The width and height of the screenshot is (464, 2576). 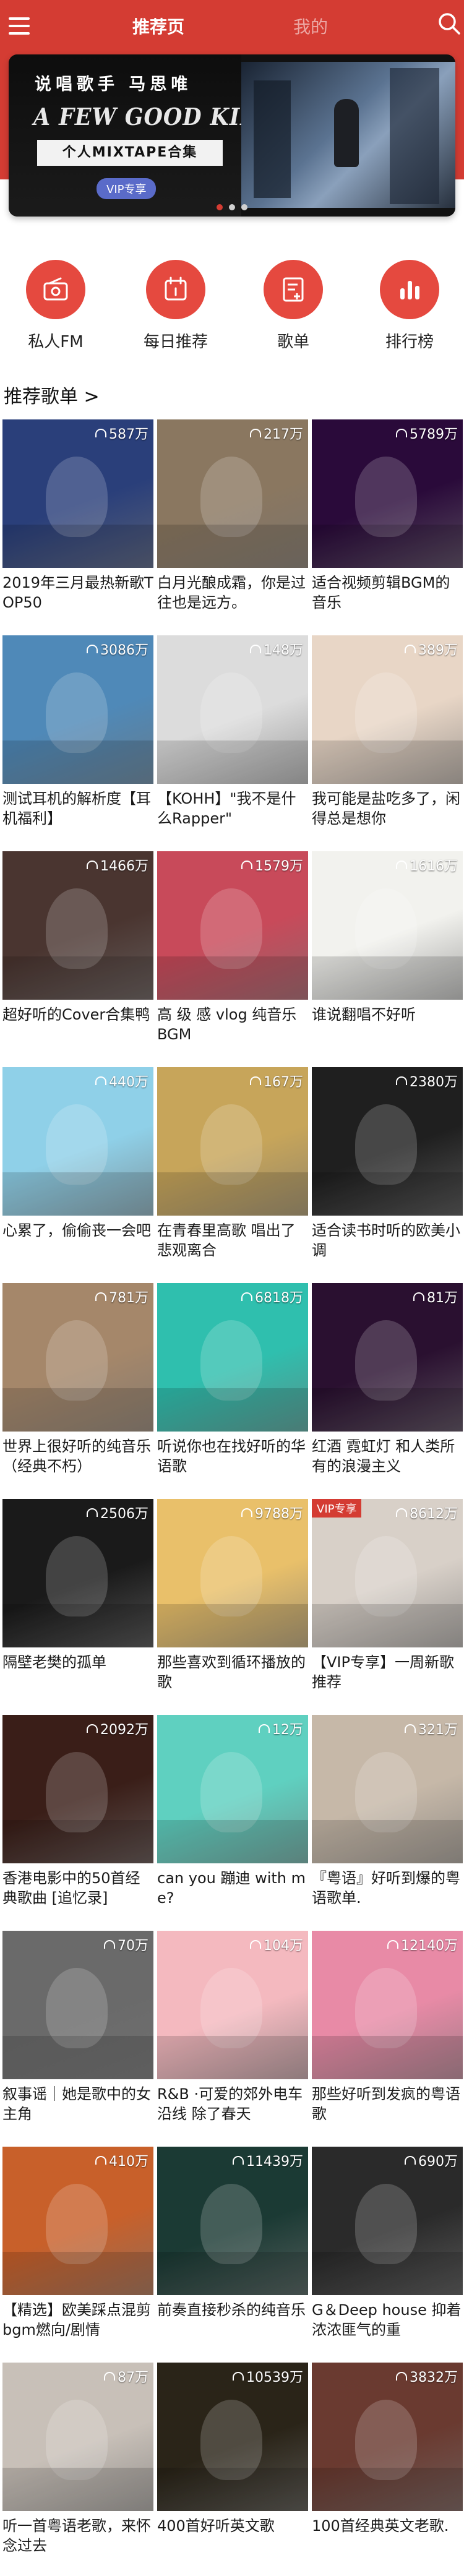 What do you see at coordinates (427, 433) in the screenshot?
I see `play-count: 5789万` at bounding box center [427, 433].